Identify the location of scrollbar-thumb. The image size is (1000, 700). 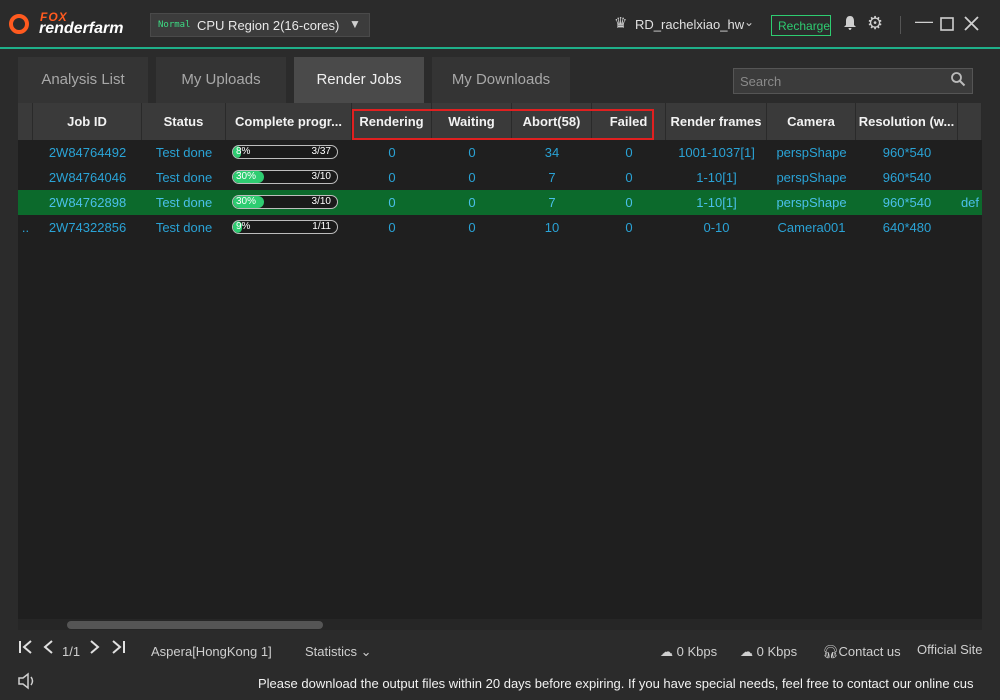
(195, 625).